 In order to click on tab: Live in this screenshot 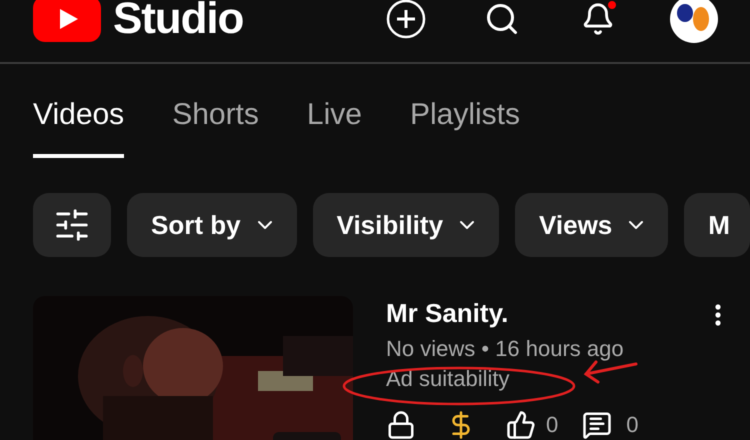, I will do `click(334, 129)`.